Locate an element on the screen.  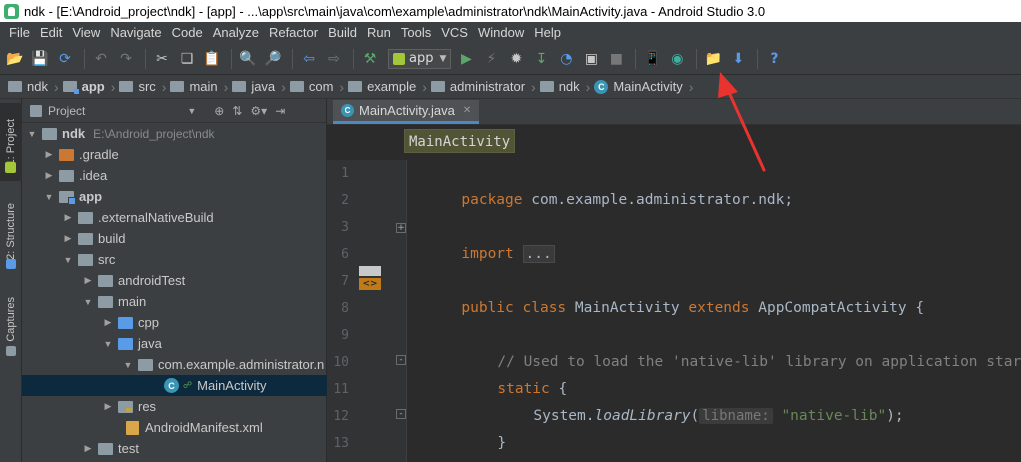
scroll-from-source-icon: ⊕ is located at coordinates (219, 111).